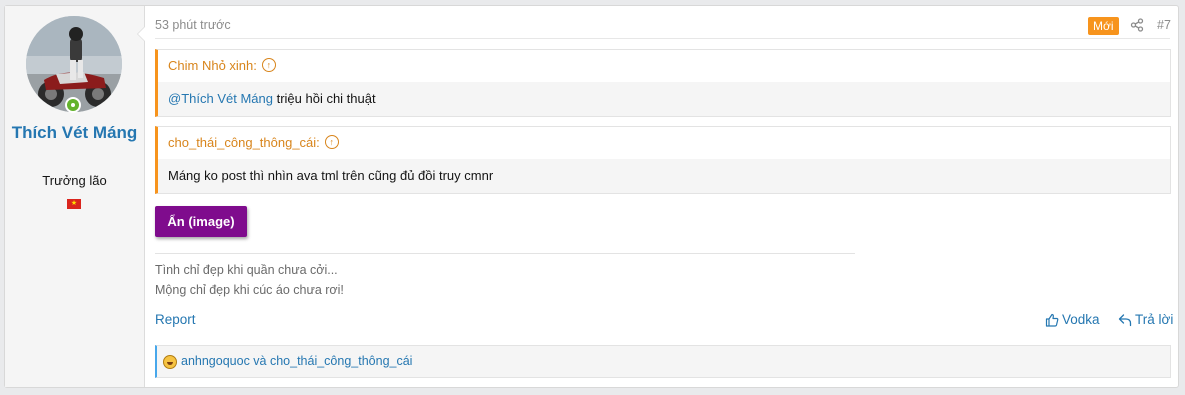  Describe the element at coordinates (220, 98) in the screenshot. I see `mention-link: @Thích Vét Máng` at that location.